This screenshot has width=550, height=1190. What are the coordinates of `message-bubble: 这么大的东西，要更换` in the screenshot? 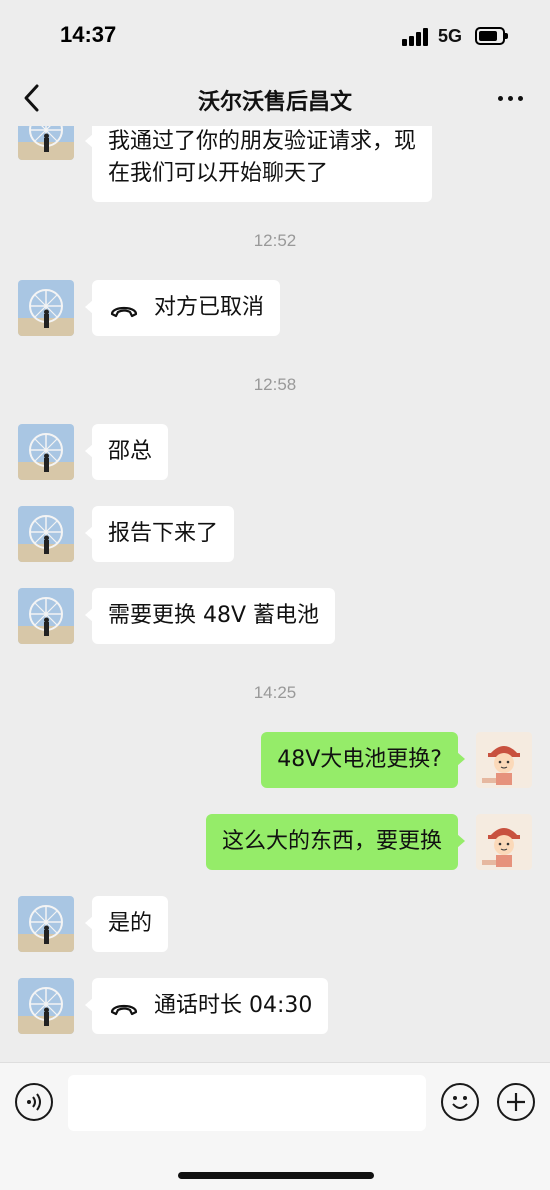 It's located at (335, 842).